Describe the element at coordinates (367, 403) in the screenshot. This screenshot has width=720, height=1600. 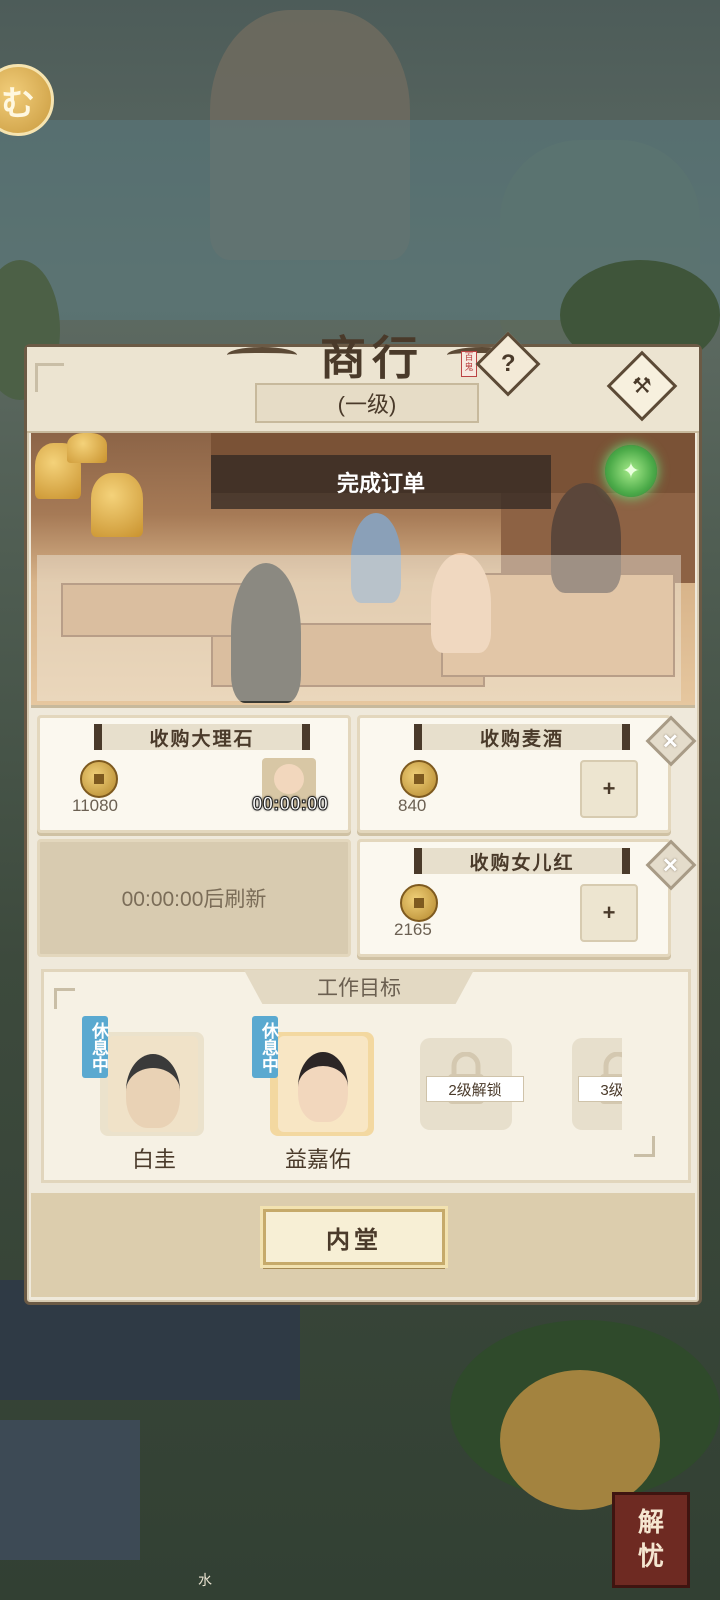
I see `level-label: (一级)` at that location.